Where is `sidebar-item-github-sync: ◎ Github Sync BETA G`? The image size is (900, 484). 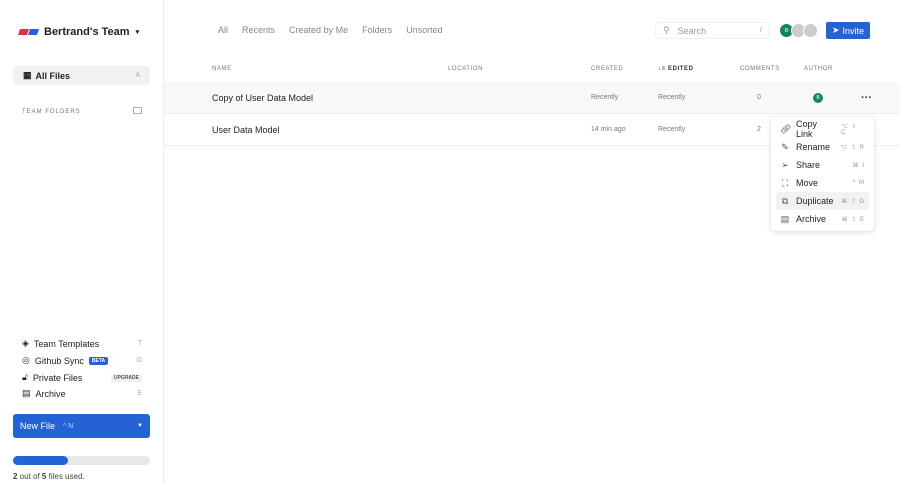
sidebar-item-github-sync: ◎ Github Sync BETA G is located at coordinates (82, 360).